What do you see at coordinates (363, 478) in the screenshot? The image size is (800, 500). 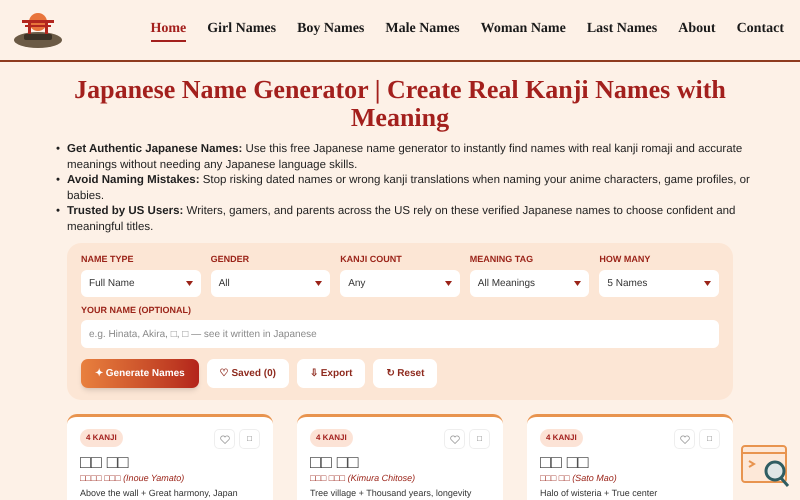 I see `name-reading: □□□ □□□ (Kimura Chitose)` at bounding box center [363, 478].